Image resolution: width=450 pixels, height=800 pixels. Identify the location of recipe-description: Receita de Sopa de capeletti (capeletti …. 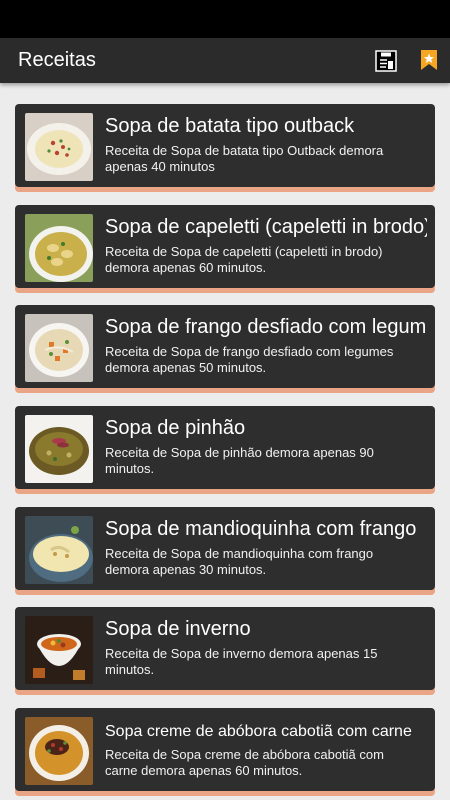
(244, 259).